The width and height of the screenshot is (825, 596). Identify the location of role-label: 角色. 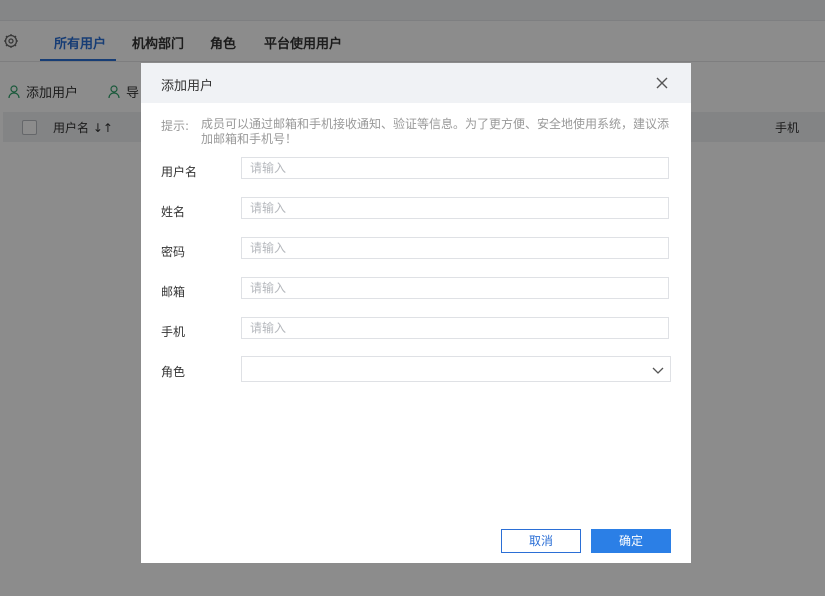
(173, 372).